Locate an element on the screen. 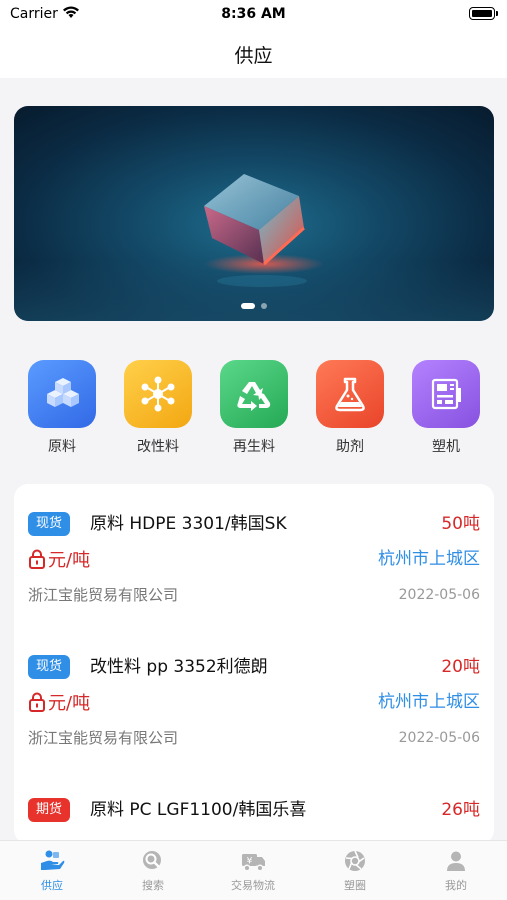 This screenshot has width=507, height=900. item-title: 改性料 pp 3352利德朗 is located at coordinates (179, 667).